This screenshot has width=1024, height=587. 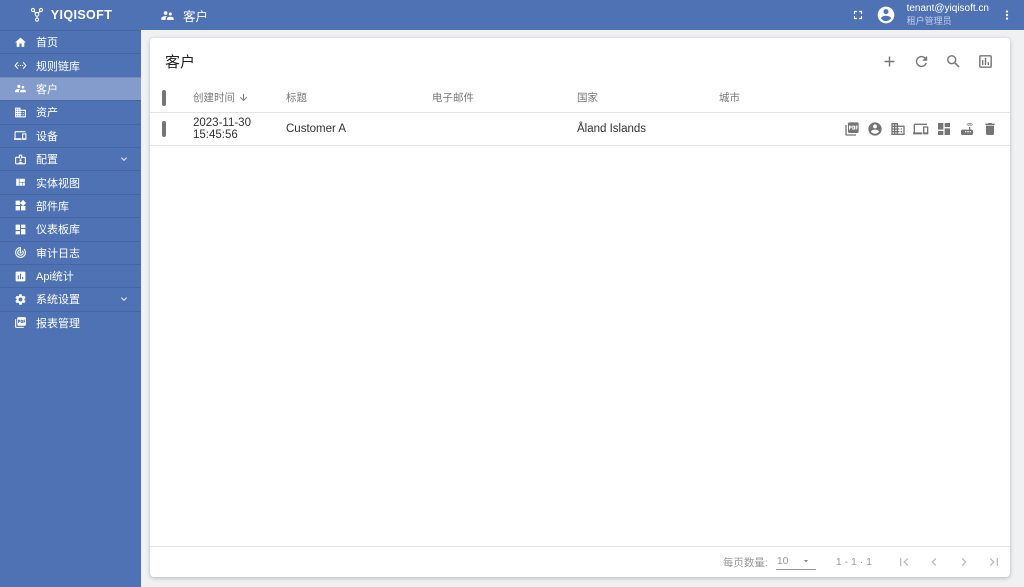 What do you see at coordinates (774, 97) in the screenshot?
I see `column-header-city: 城市` at bounding box center [774, 97].